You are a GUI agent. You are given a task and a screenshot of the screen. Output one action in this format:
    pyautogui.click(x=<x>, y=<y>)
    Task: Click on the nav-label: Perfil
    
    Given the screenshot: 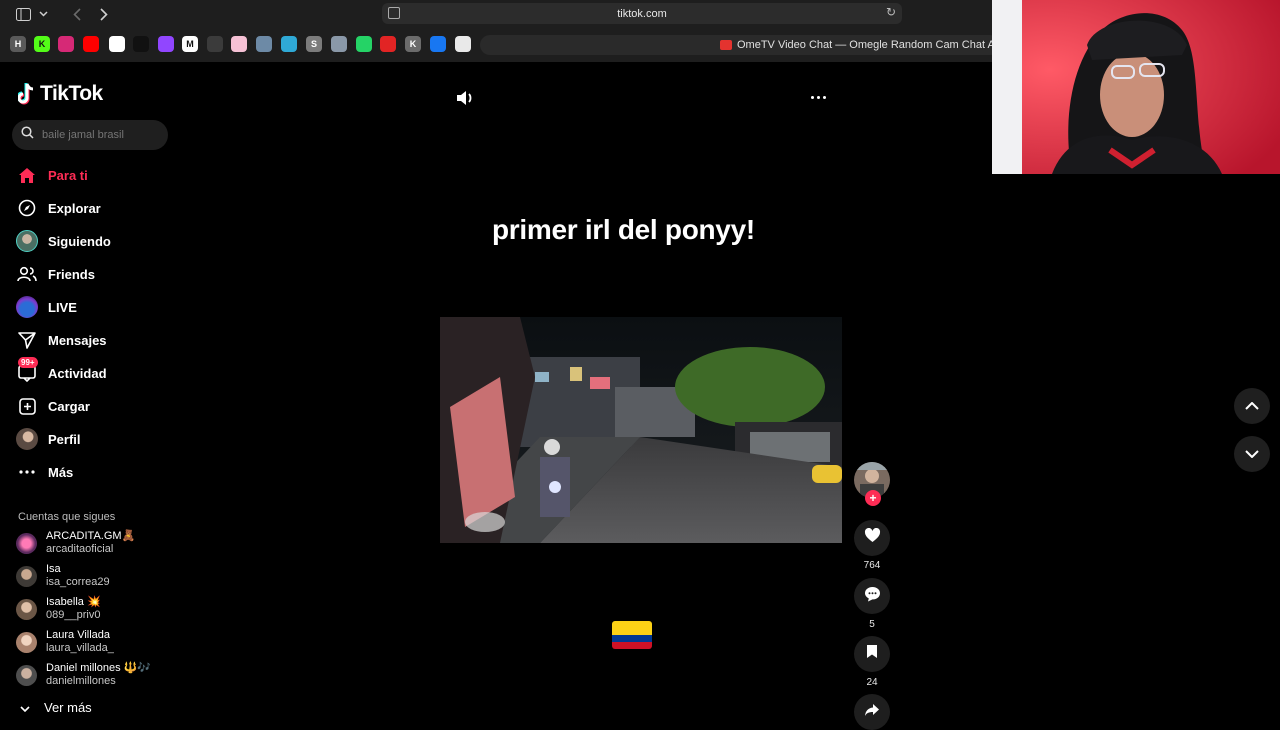 What is the action you would take?
    pyautogui.click(x=64, y=439)
    